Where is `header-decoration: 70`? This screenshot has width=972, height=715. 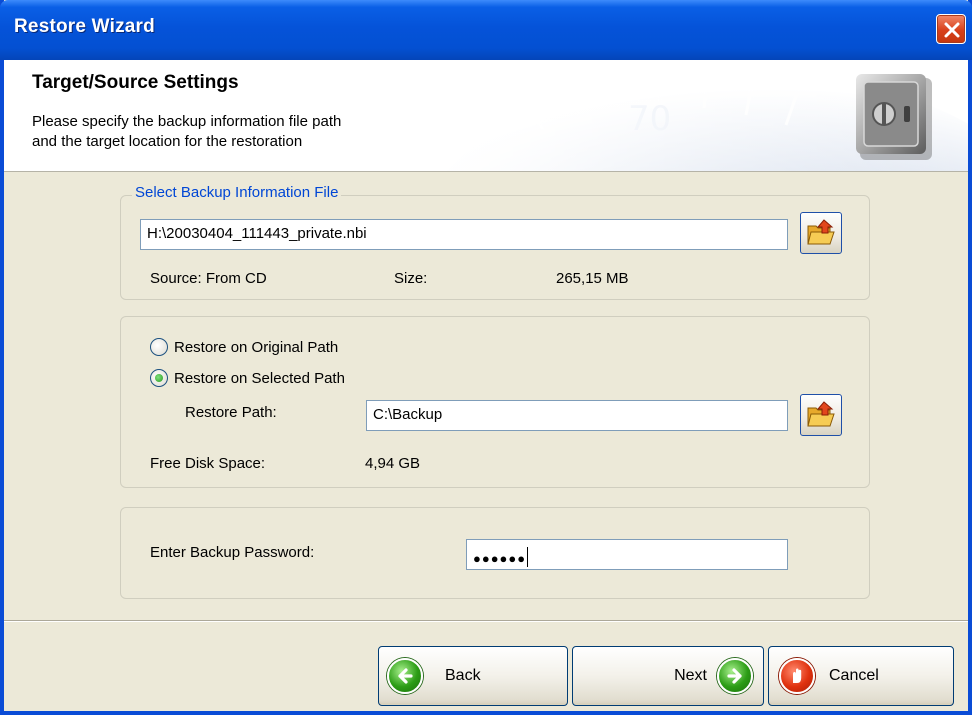
header-decoration: 70 is located at coordinates (688, 115).